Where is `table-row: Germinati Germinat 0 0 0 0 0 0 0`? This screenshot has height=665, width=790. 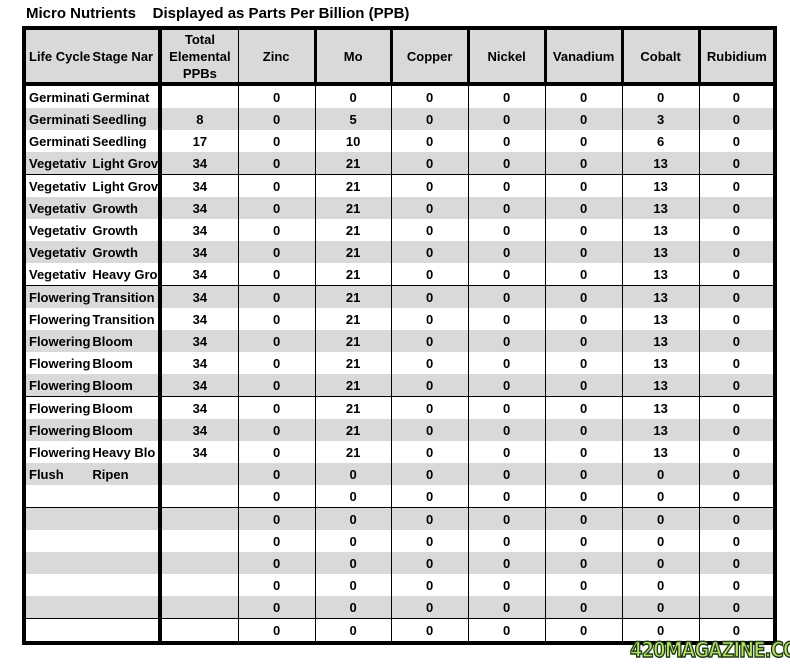
table-row: Germinati Germinat 0 0 0 0 0 0 0 is located at coordinates (400, 96).